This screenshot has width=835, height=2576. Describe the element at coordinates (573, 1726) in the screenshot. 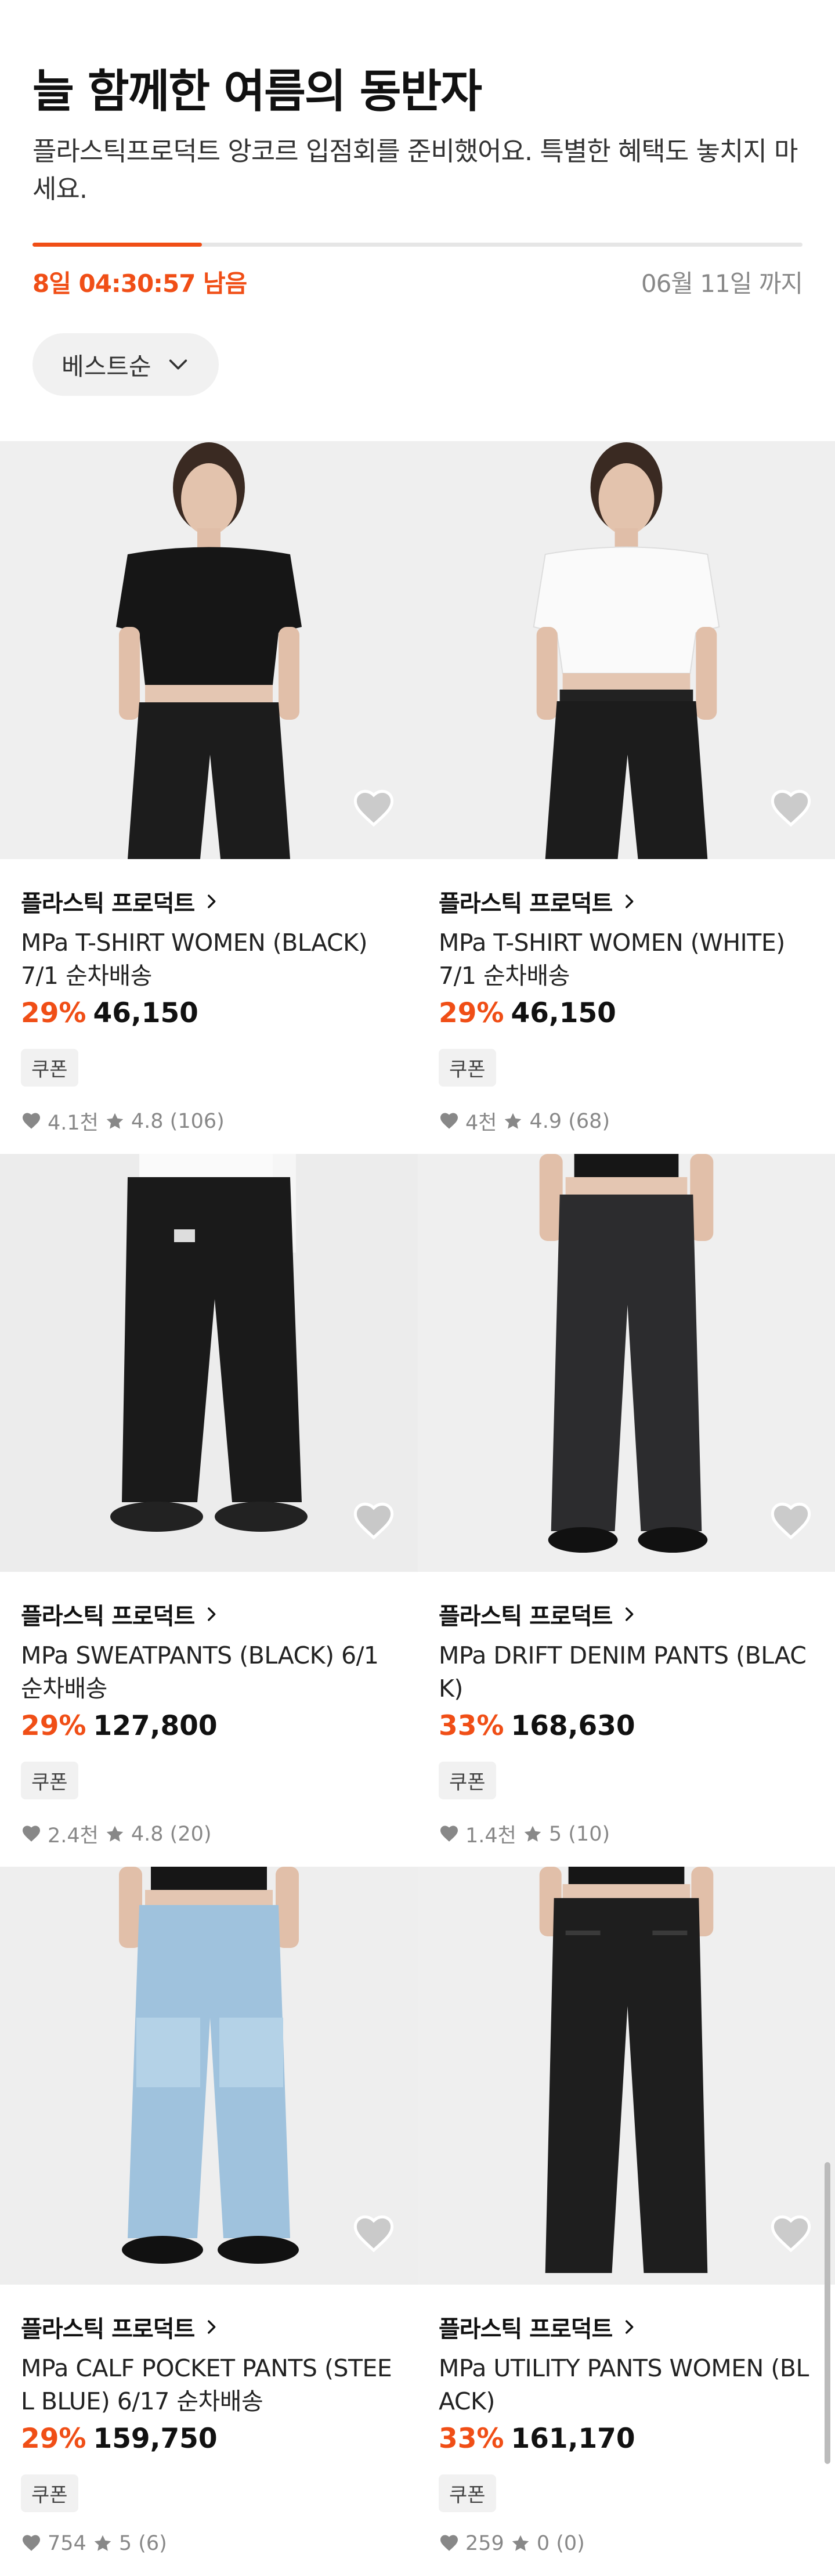

I see `sale-price: 168,630` at that location.